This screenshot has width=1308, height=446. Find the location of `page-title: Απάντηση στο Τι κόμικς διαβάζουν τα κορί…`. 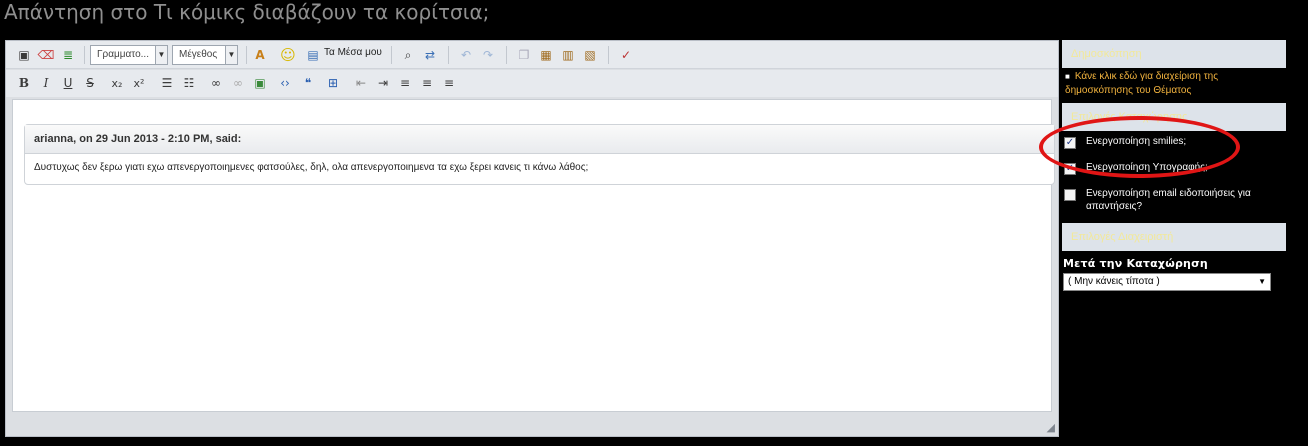

page-title: Απάντηση στο Τι κόμικς διαβάζουν τα κορί… is located at coordinates (247, 12).